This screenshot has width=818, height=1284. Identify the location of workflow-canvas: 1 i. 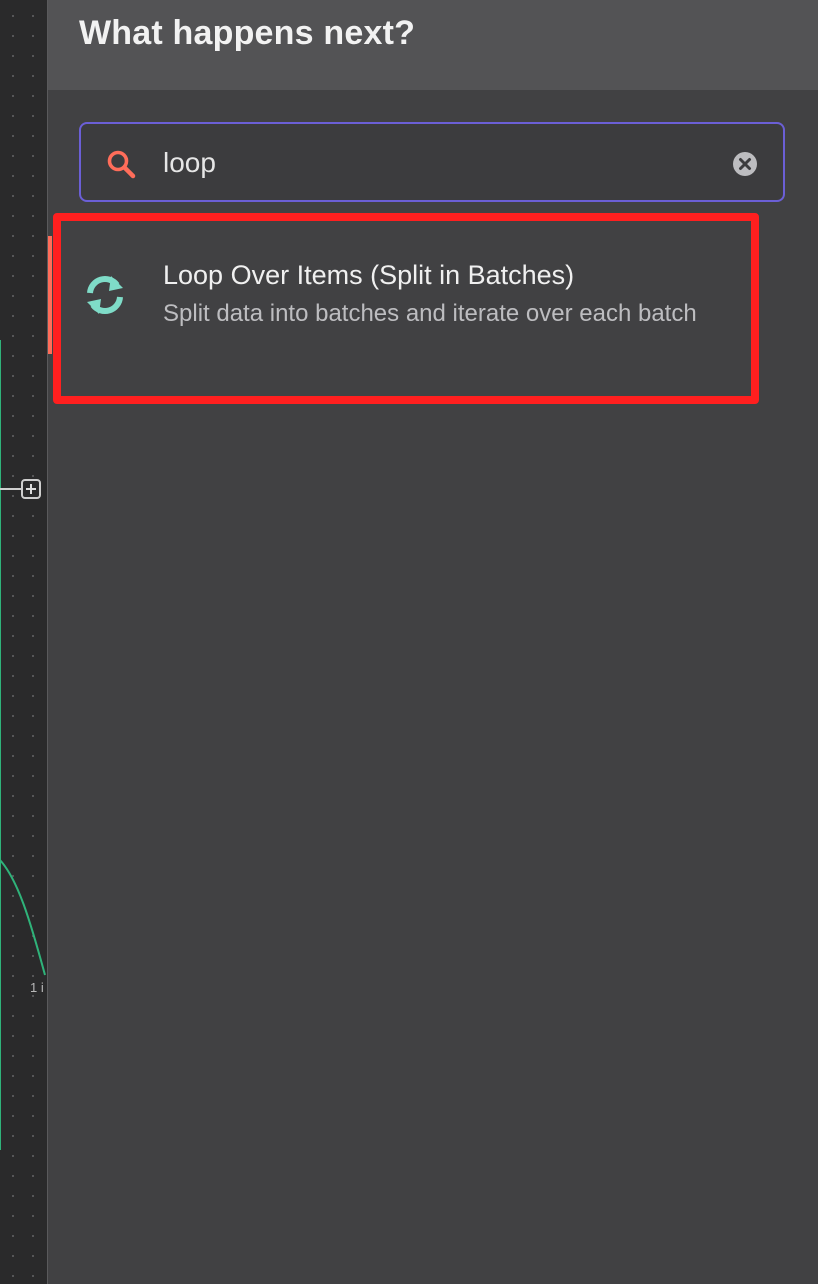
(23, 642).